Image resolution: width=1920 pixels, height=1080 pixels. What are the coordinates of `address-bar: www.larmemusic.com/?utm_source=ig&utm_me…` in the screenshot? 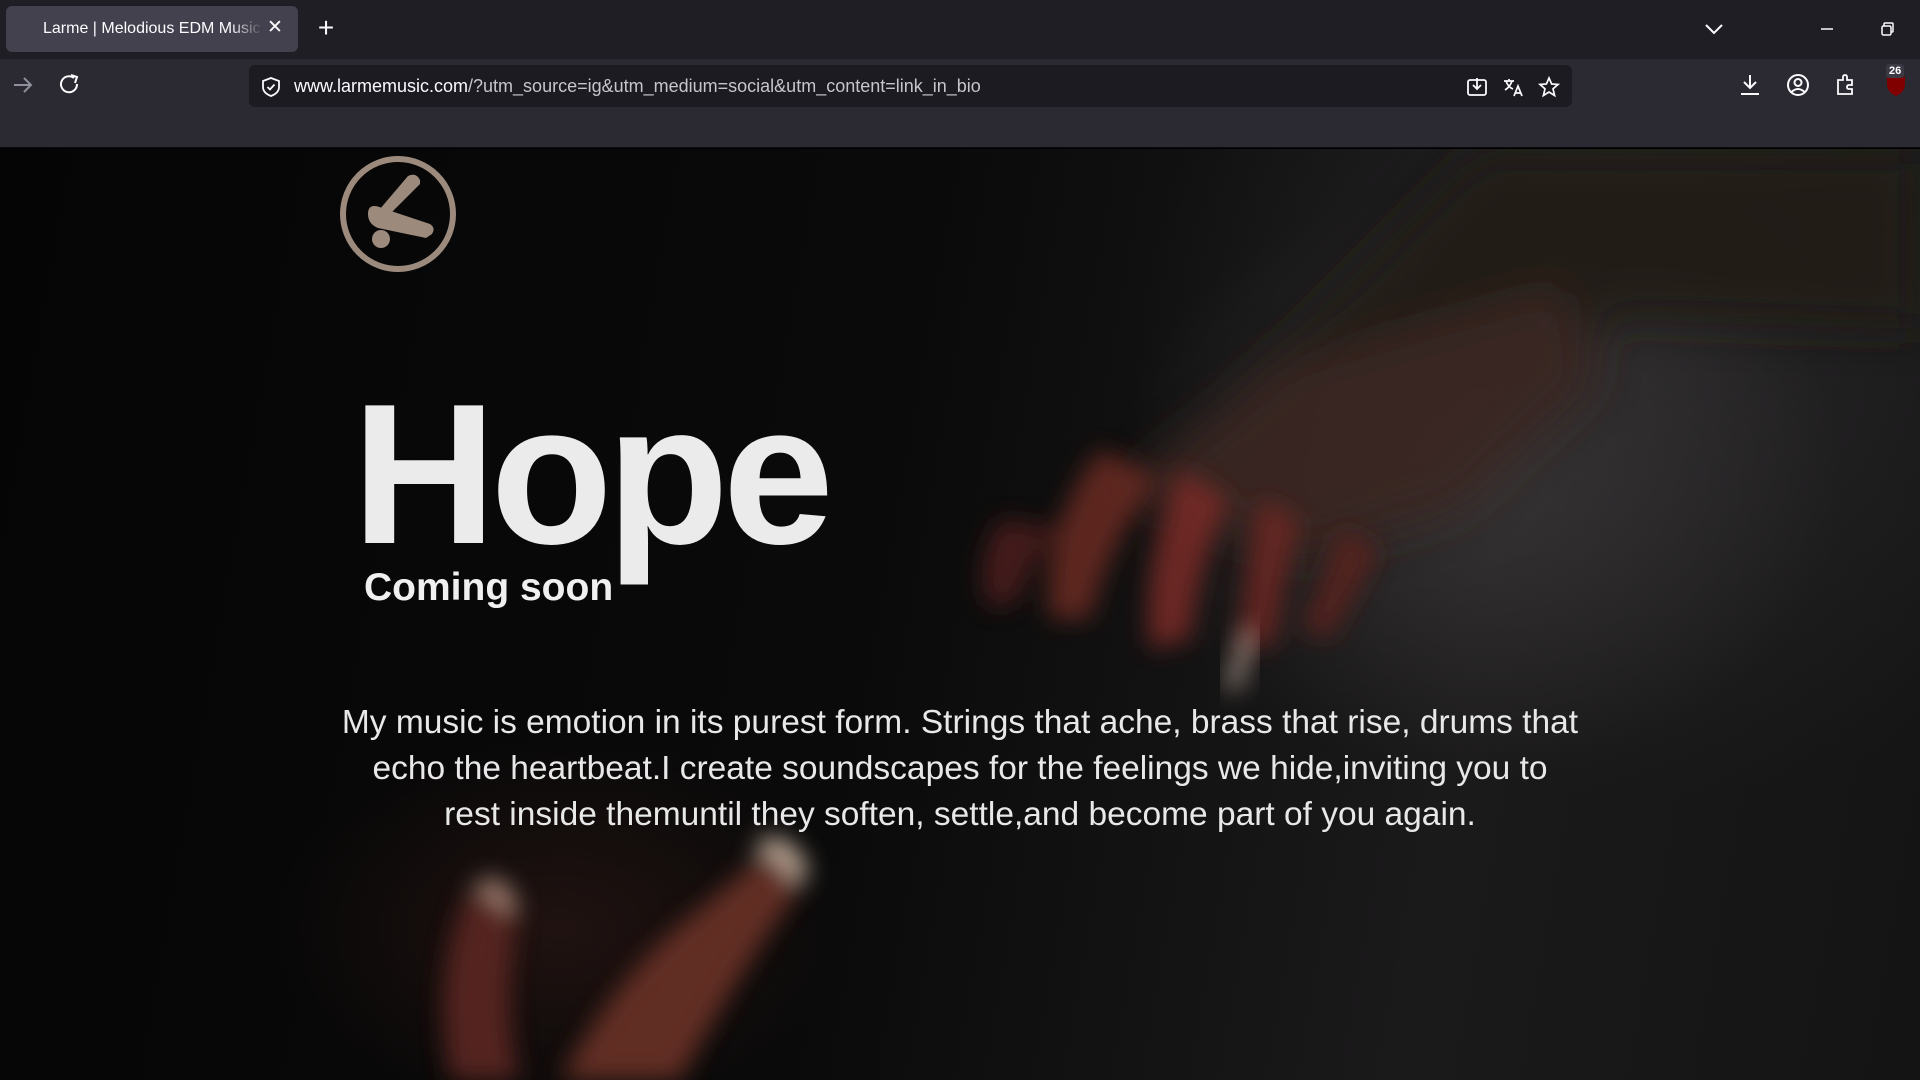 It's located at (910, 86).